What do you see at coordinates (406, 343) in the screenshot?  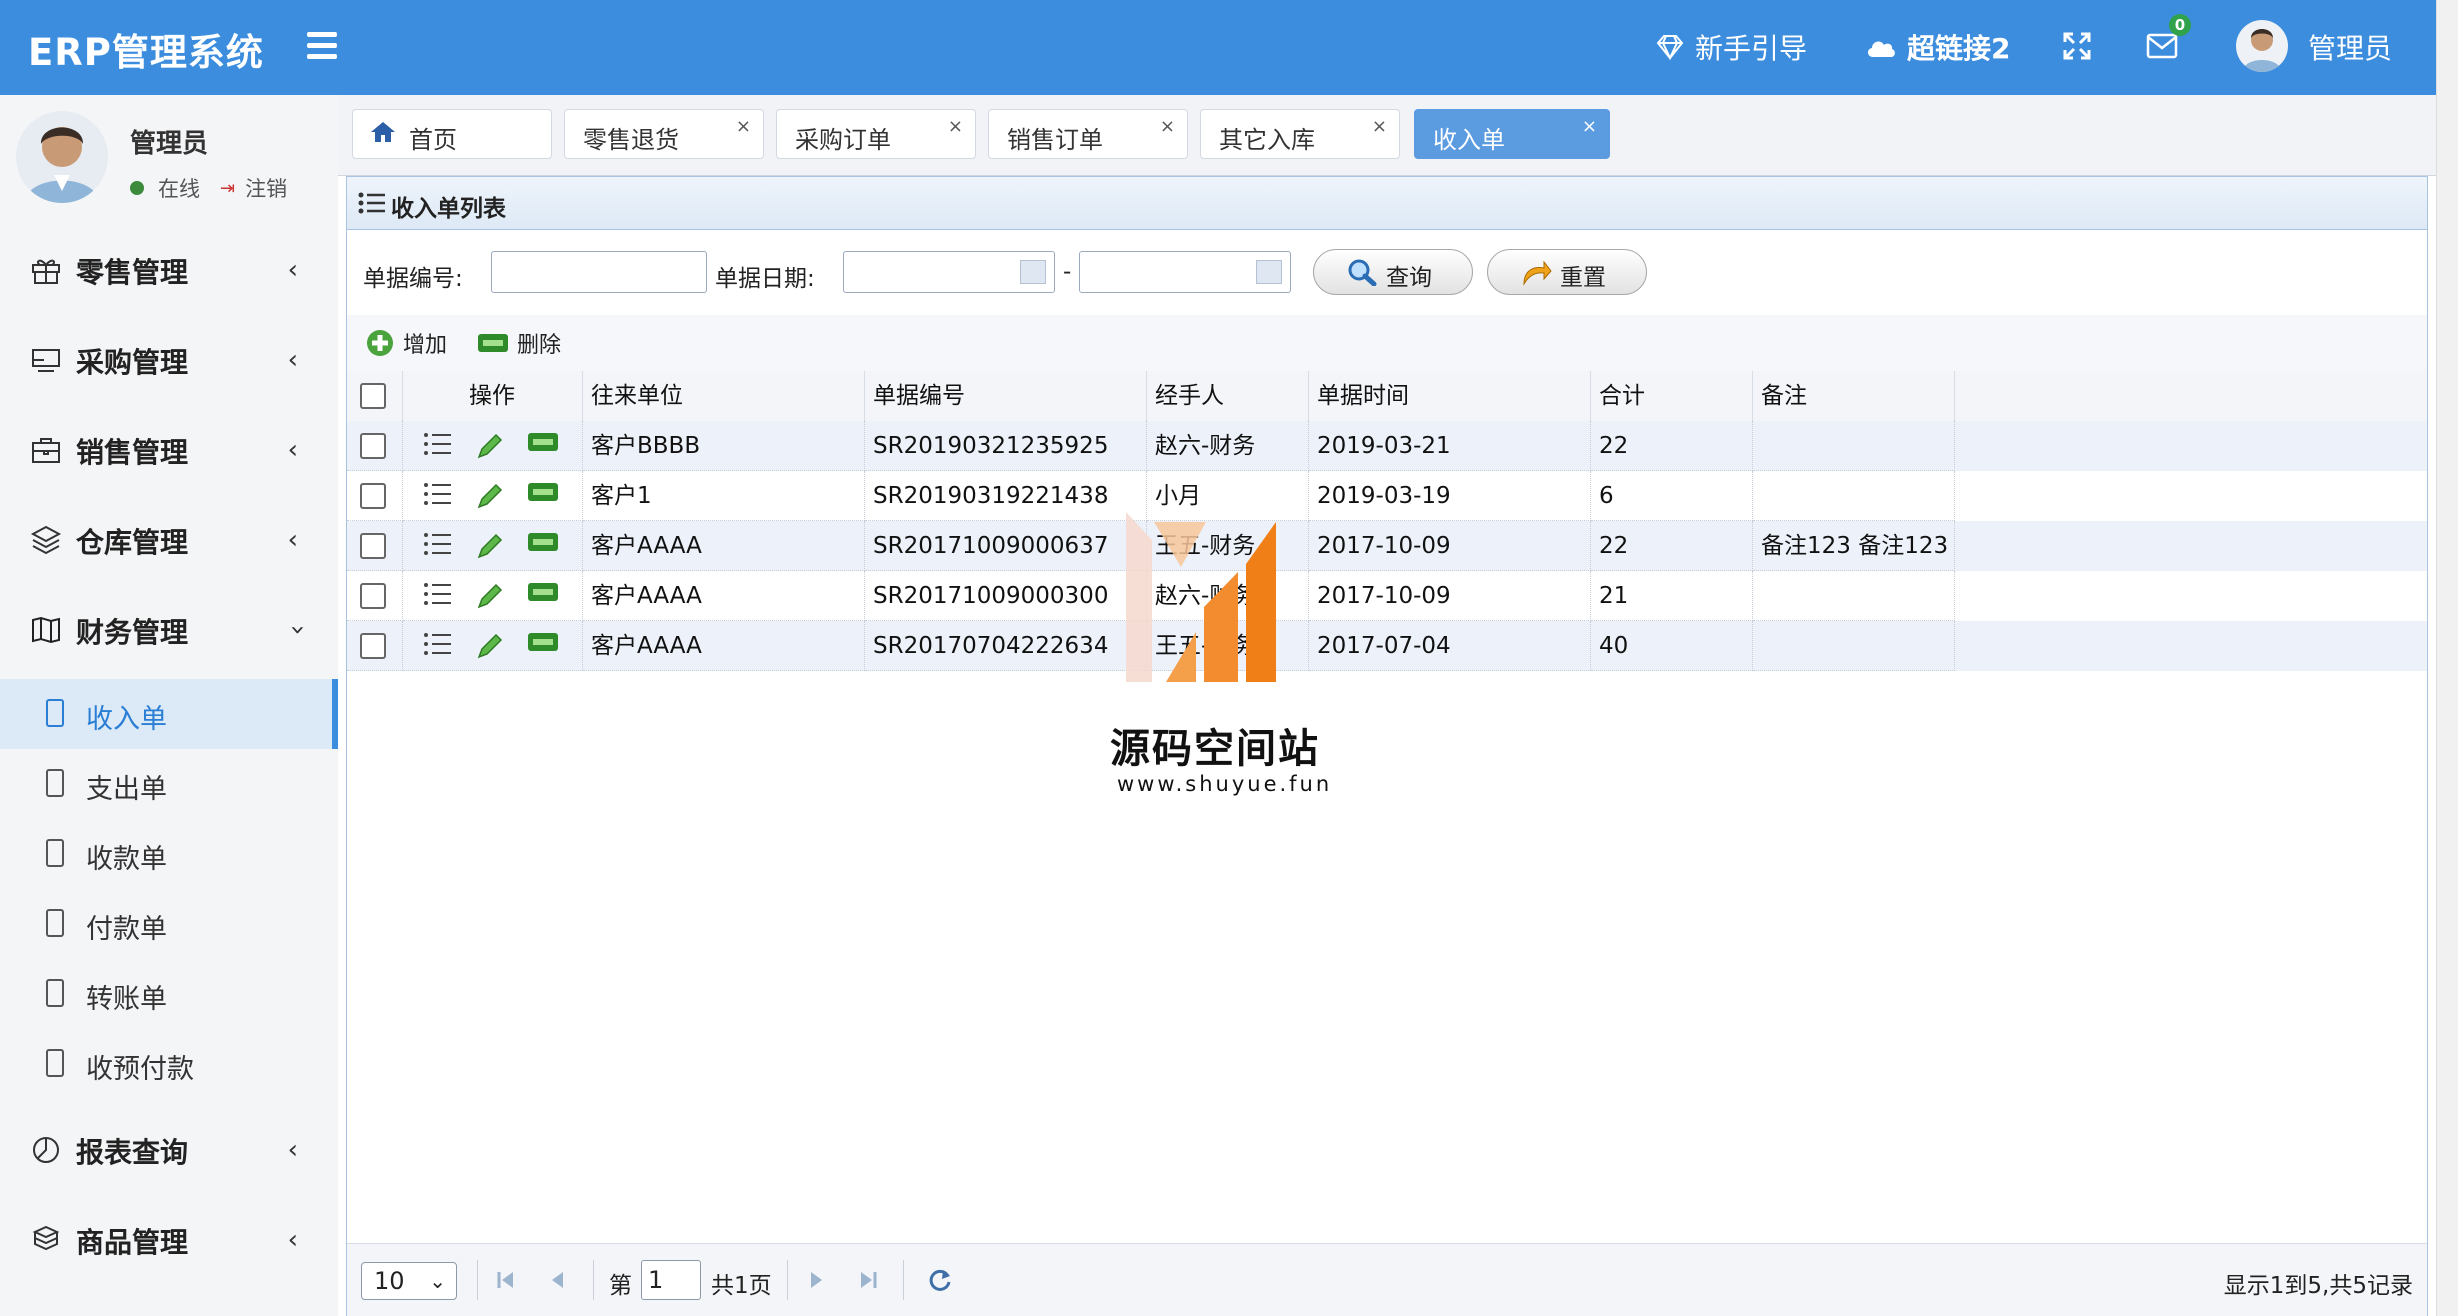 I see `add-button: 增加` at bounding box center [406, 343].